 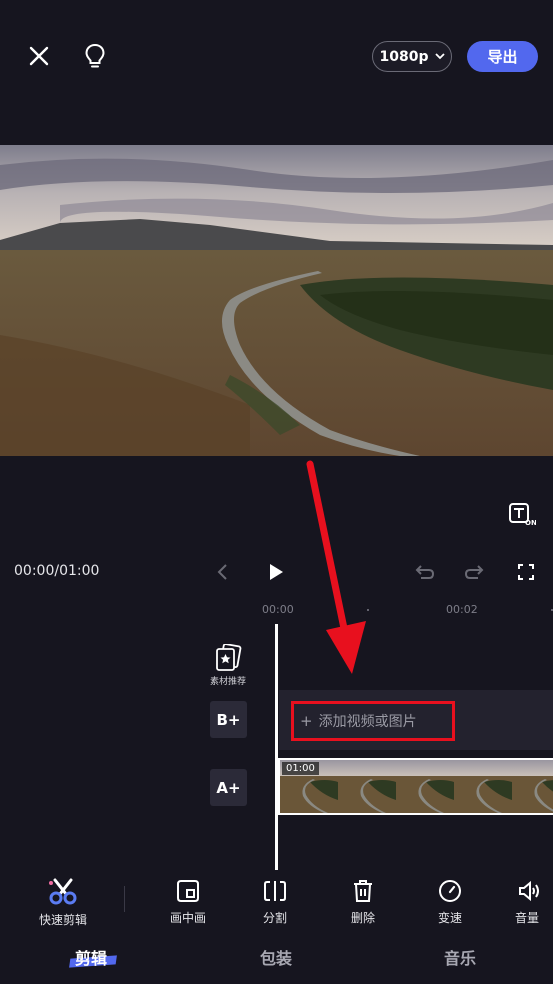 I want to click on scissors-icon, so click(x=63, y=891).